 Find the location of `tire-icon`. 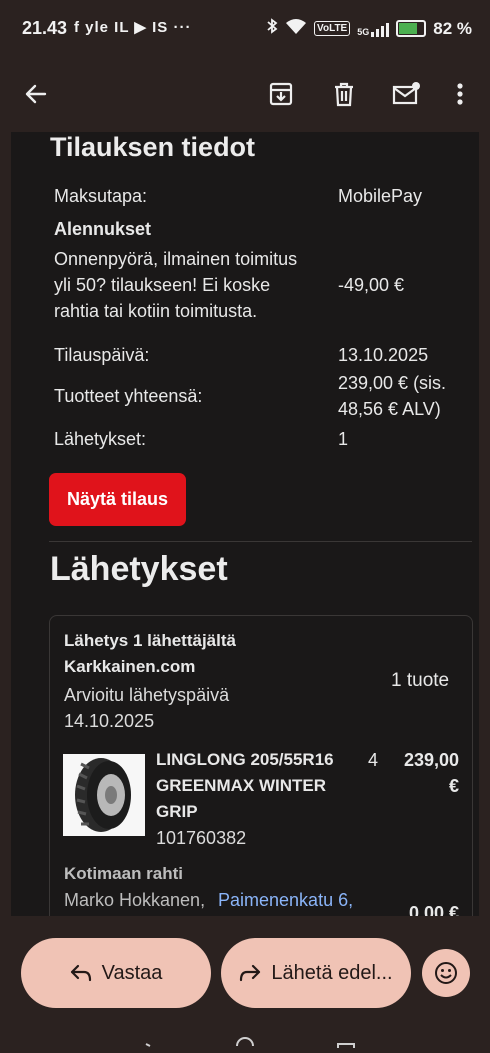

tire-icon is located at coordinates (103, 795).